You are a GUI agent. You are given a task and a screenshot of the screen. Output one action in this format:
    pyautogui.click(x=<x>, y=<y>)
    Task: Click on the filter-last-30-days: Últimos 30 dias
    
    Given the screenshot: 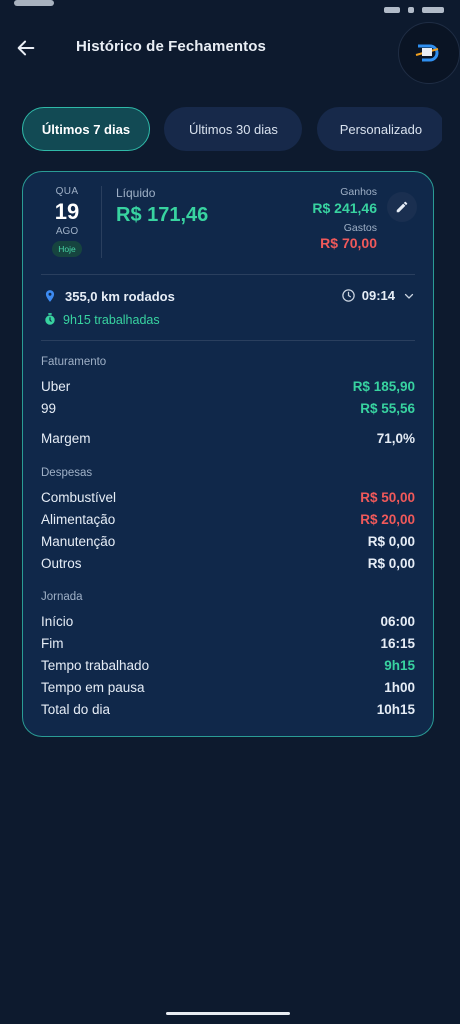 What is the action you would take?
    pyautogui.click(x=233, y=129)
    